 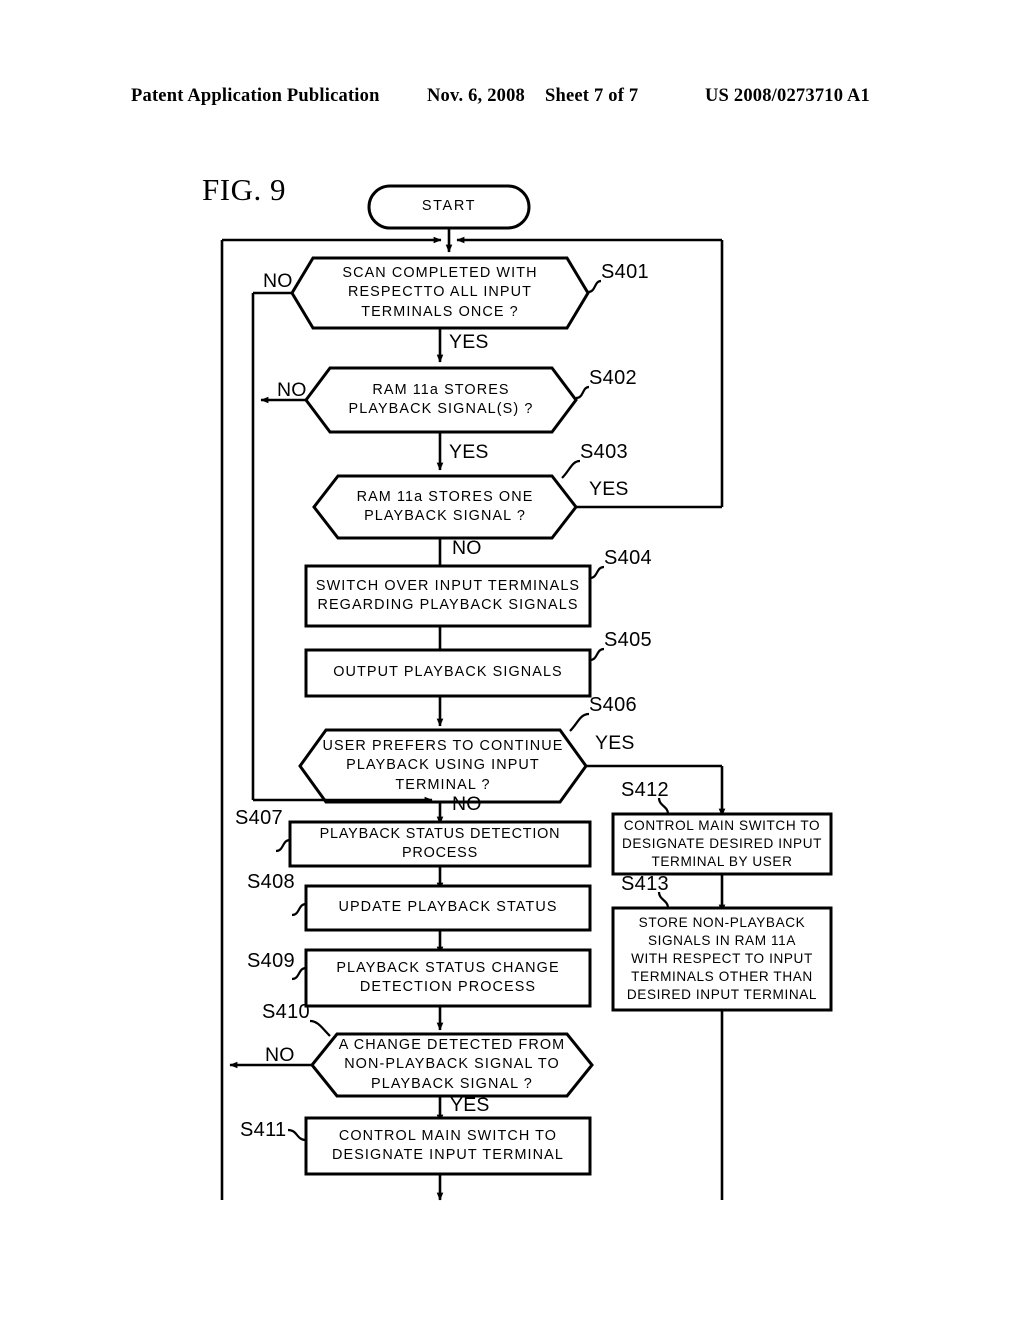 What do you see at coordinates (625, 272) in the screenshot?
I see `step-ref-s401: S401` at bounding box center [625, 272].